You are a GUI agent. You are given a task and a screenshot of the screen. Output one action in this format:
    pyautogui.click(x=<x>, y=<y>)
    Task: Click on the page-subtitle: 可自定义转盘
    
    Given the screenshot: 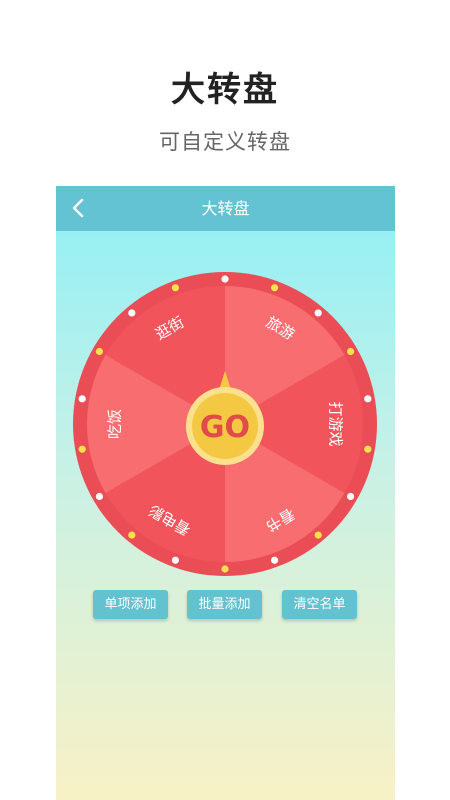 What is the action you would take?
    pyautogui.click(x=225, y=142)
    